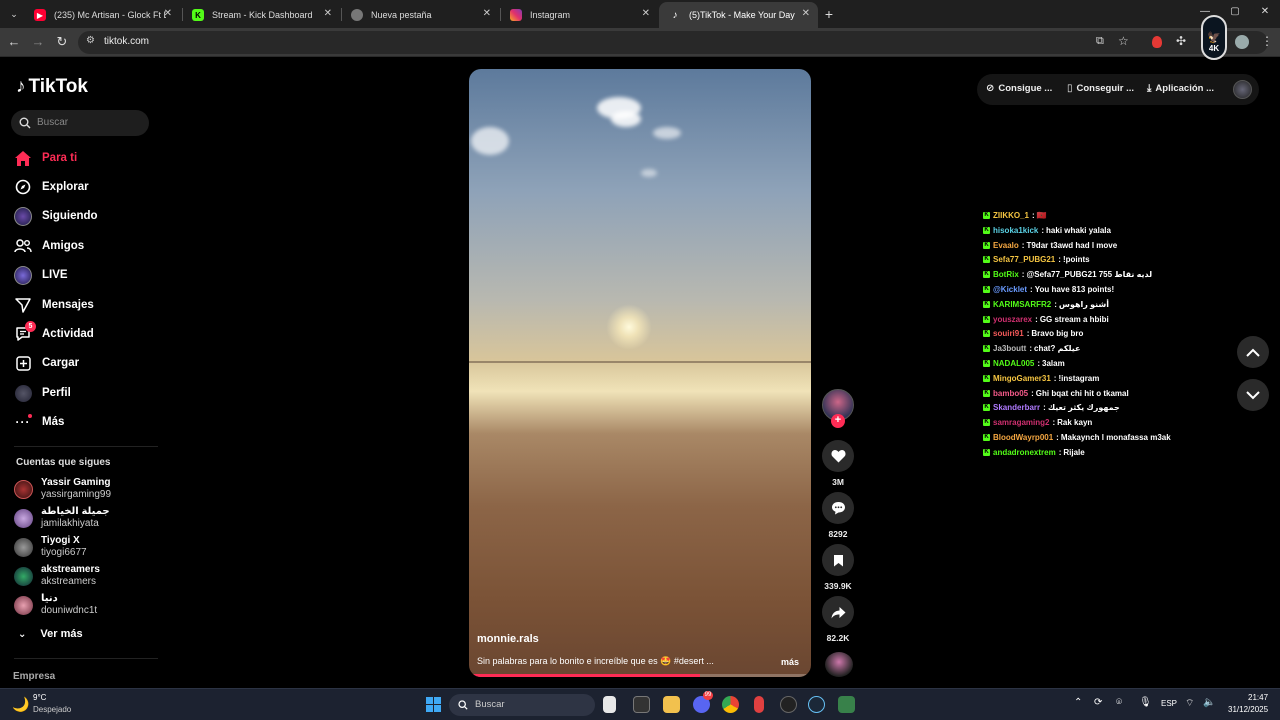 This screenshot has height=720, width=1280. Describe the element at coordinates (90, 40) in the screenshot. I see `site-info-icon: ⚙` at that location.